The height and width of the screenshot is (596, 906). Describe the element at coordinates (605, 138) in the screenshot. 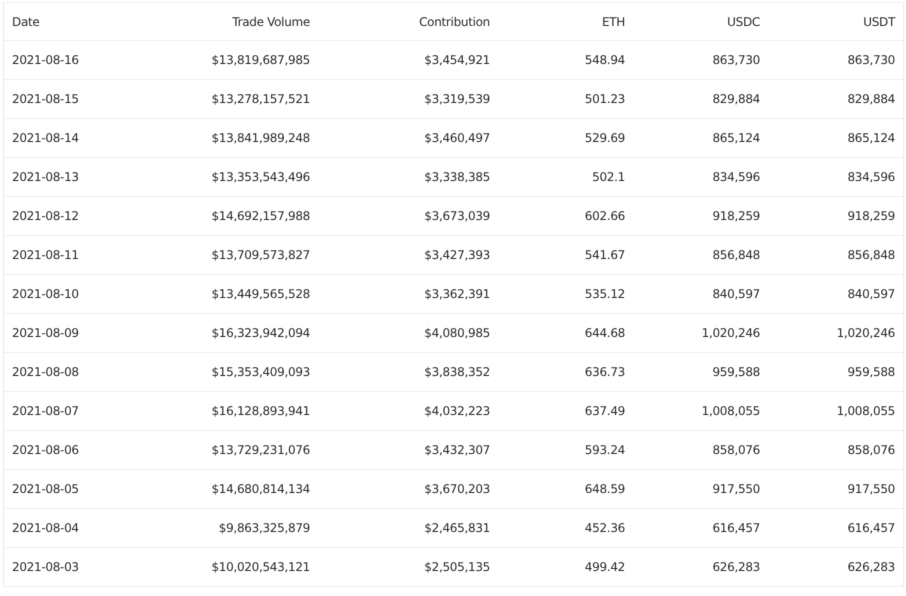

I see `table-cell-text: 529.69` at that location.